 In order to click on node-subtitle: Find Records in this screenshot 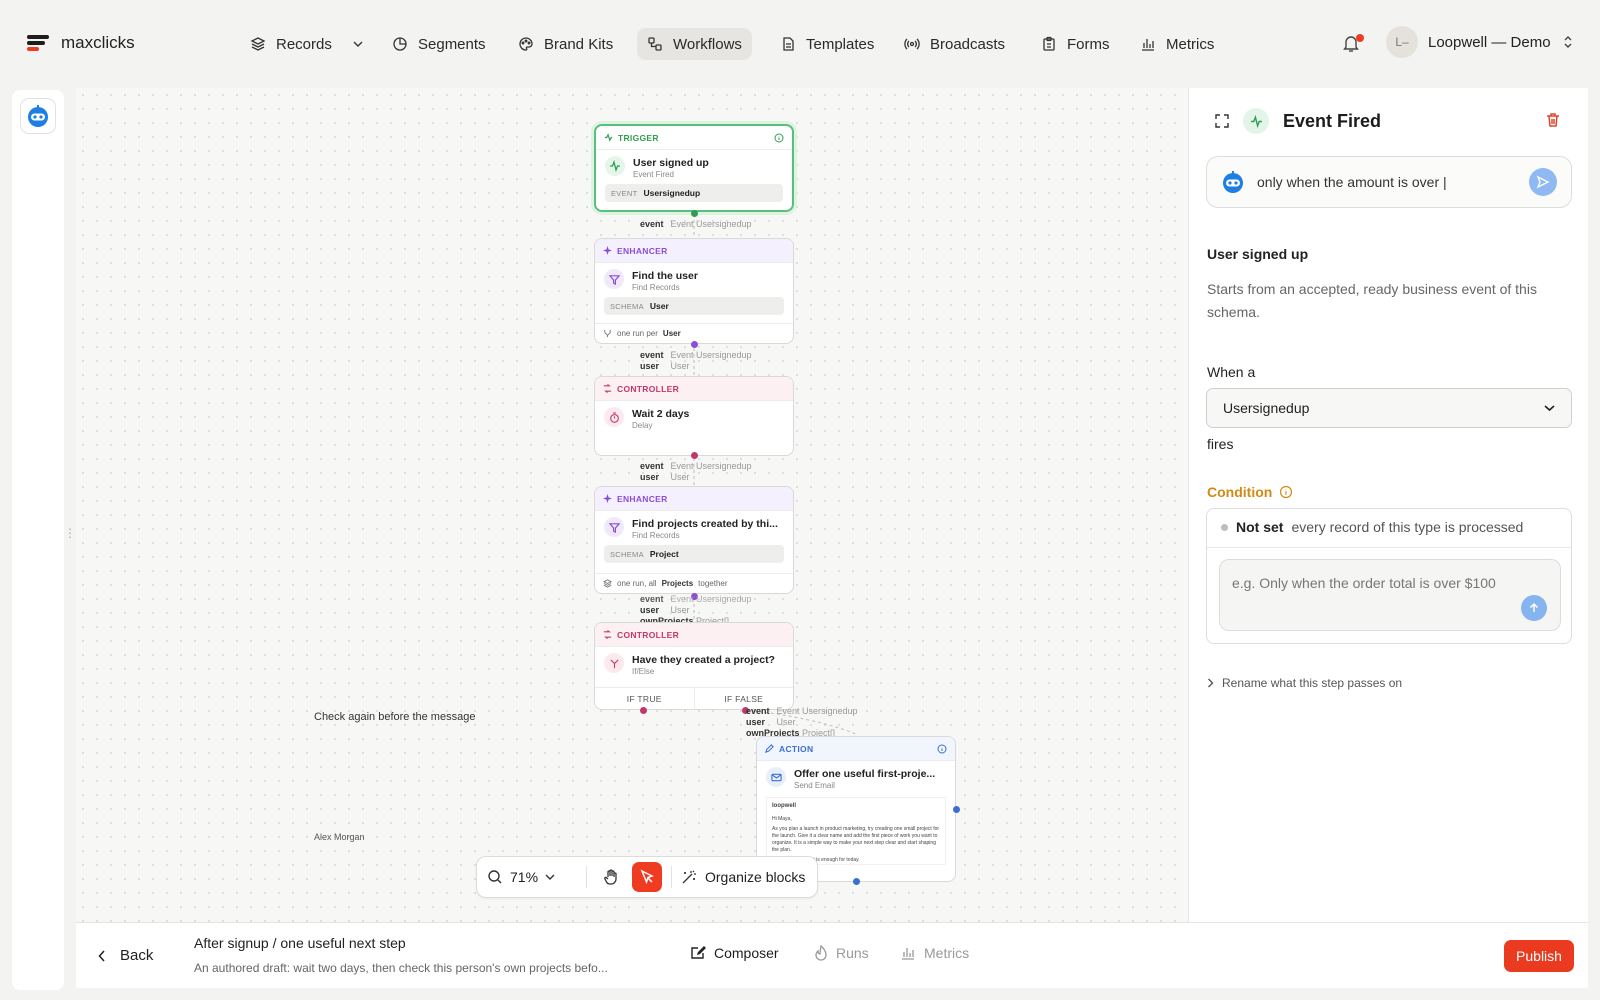, I will do `click(656, 535)`.